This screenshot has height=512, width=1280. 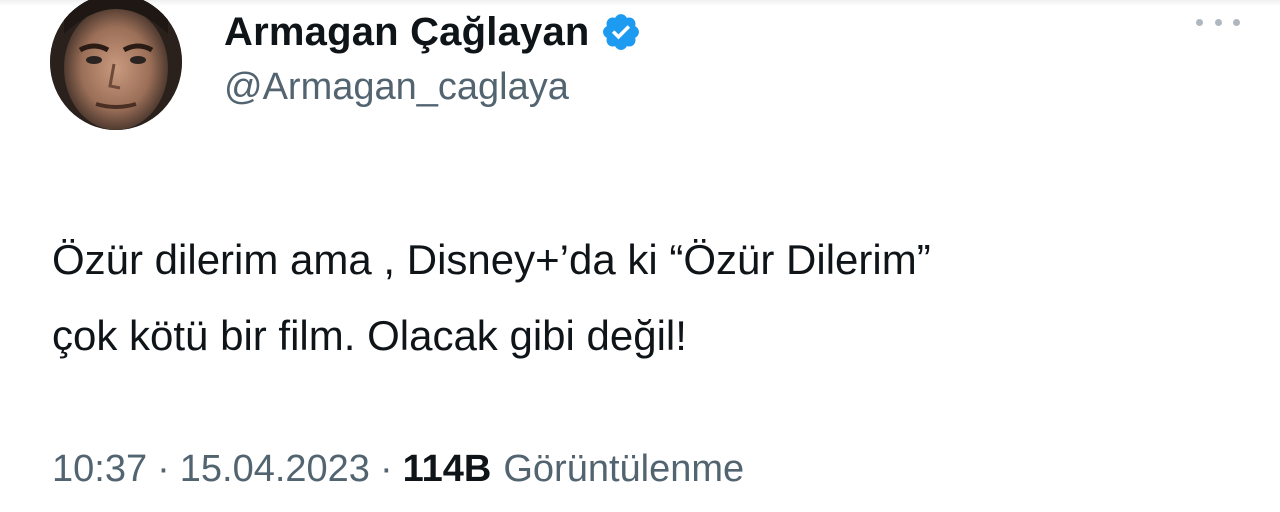 What do you see at coordinates (621, 32) in the screenshot?
I see `verified-badge-icon` at bounding box center [621, 32].